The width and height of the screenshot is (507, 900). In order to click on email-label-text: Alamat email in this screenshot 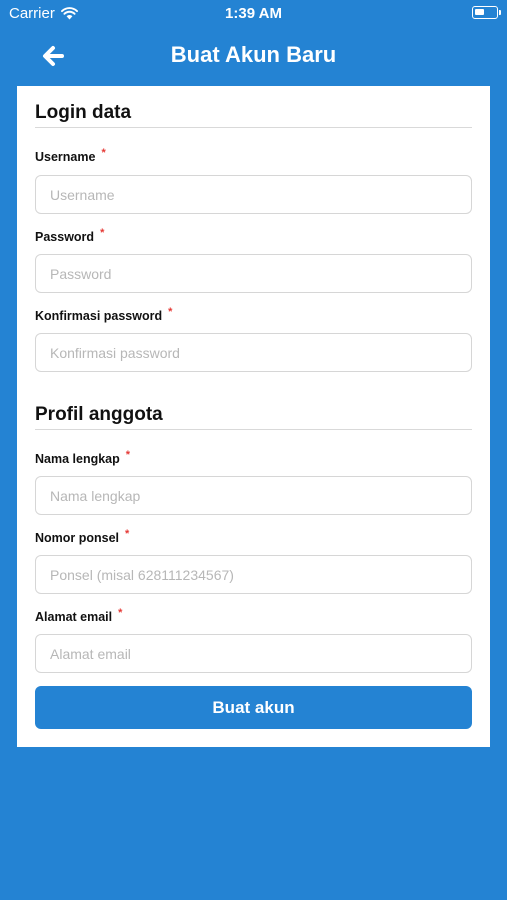, I will do `click(74, 617)`.